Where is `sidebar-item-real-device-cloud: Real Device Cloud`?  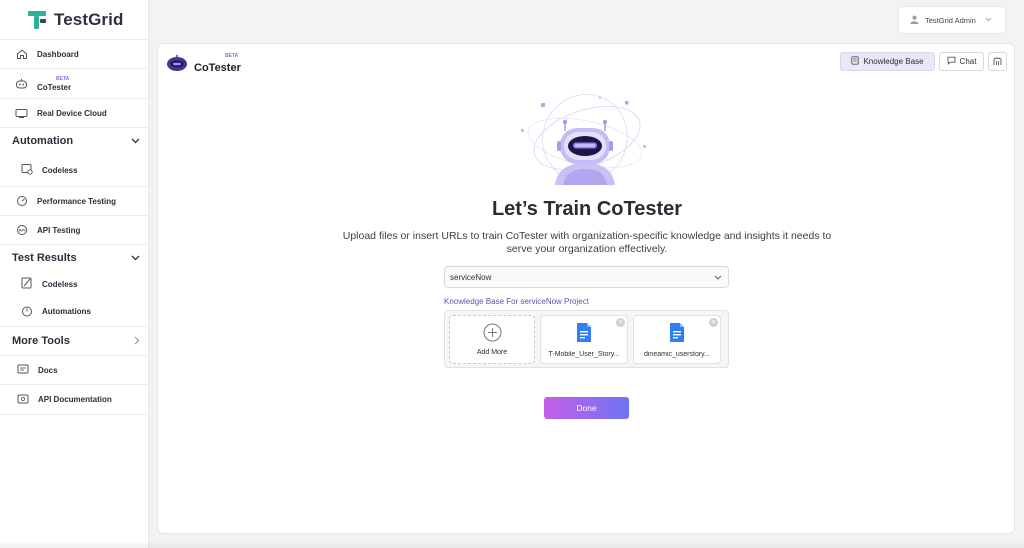
sidebar-item-real-device-cloud: Real Device Cloud is located at coordinates (74, 113).